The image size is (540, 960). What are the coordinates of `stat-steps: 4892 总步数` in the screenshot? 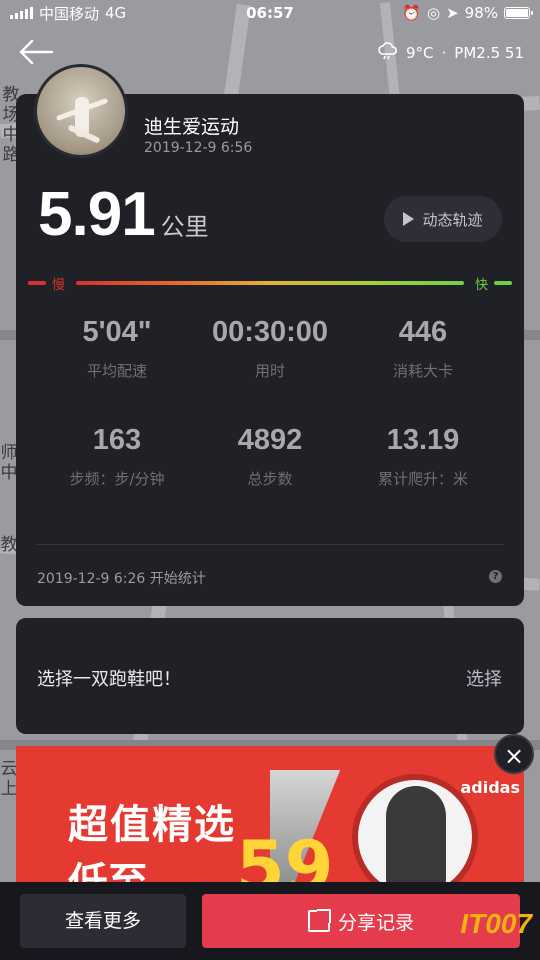 It's located at (270, 455).